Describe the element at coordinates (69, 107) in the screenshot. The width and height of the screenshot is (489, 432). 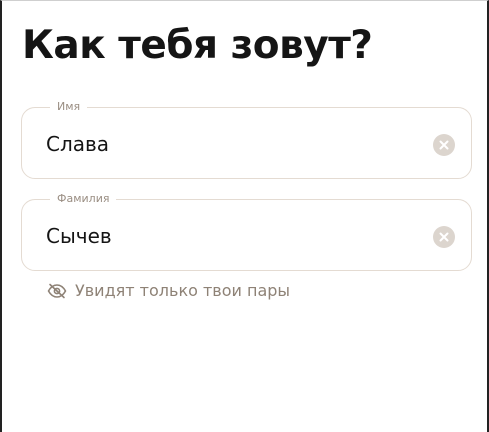
I see `first-name-label: Имя` at that location.